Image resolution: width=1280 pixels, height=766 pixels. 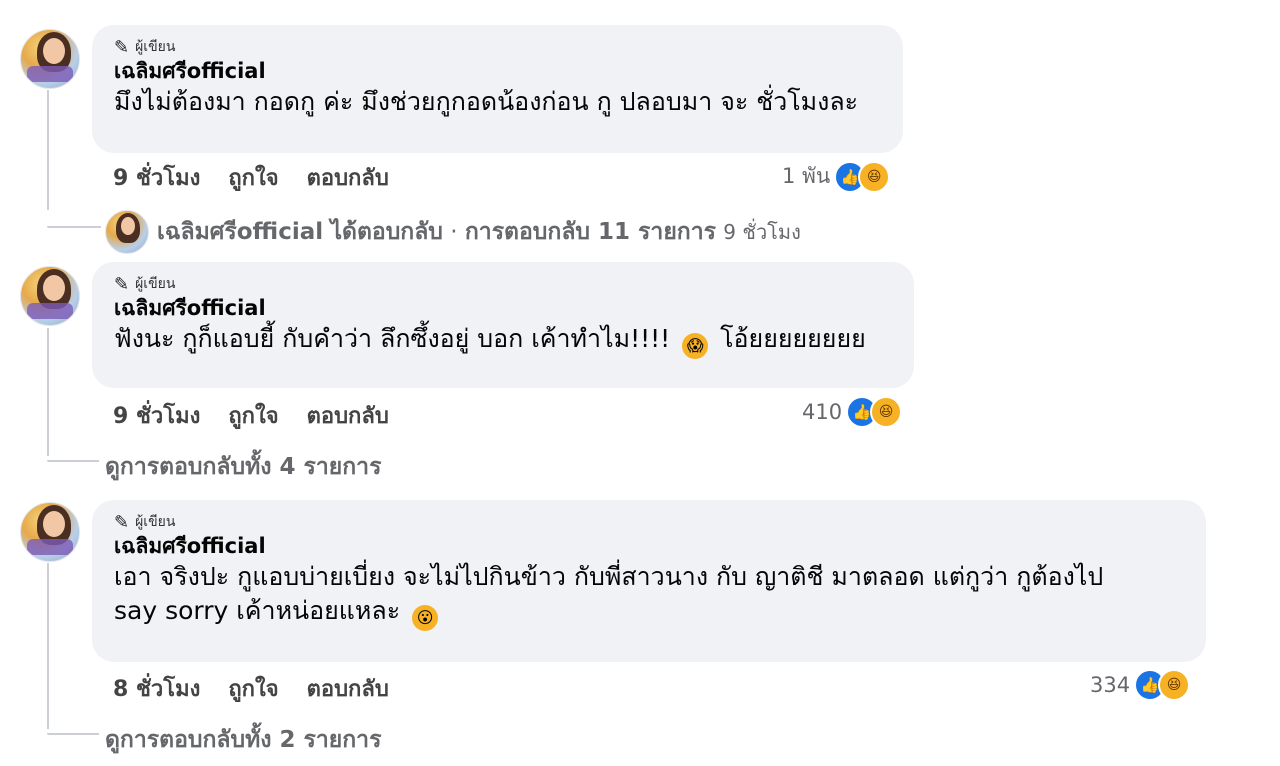 I want to click on view-replies-label: ดูการตอบกลับทั้ง 2 รายการ, so click(x=243, y=740).